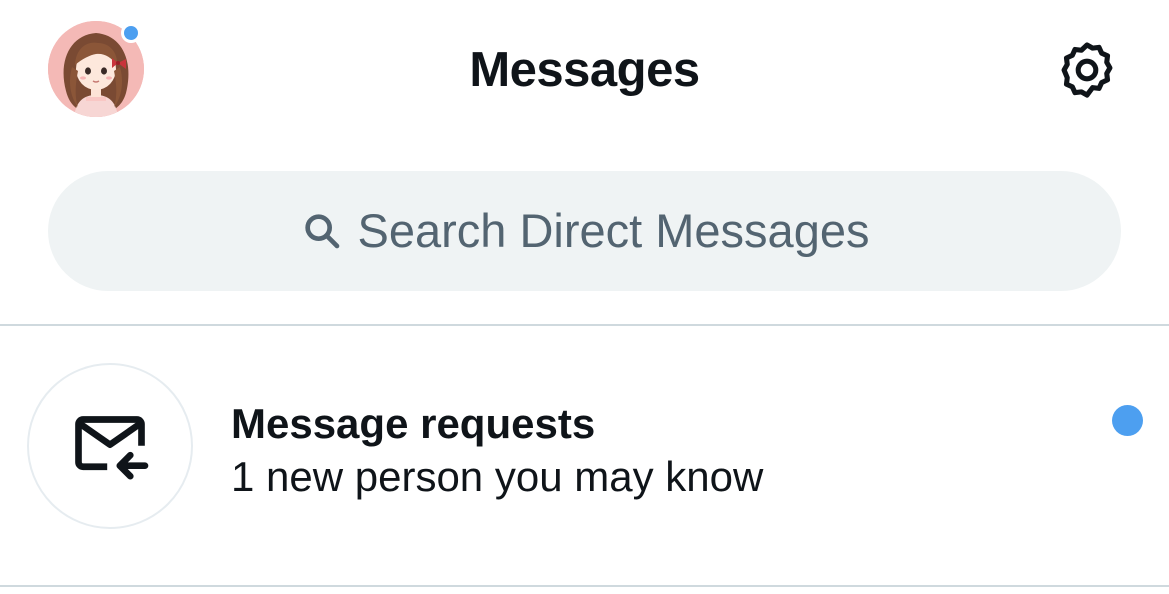 Image resolution: width=1169 pixels, height=594 pixels. What do you see at coordinates (413, 423) in the screenshot?
I see `message-requests-title: Message requests` at bounding box center [413, 423].